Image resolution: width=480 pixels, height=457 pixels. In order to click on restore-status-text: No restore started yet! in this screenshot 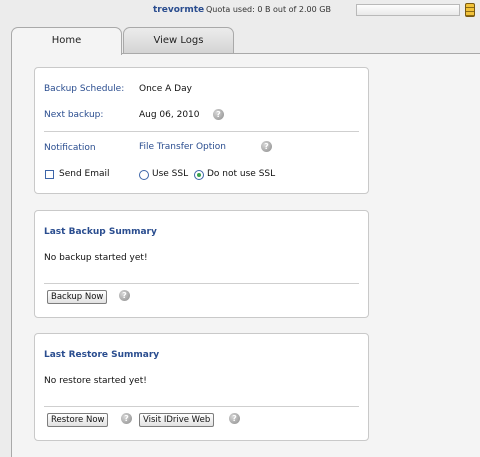, I will do `click(95, 381)`.